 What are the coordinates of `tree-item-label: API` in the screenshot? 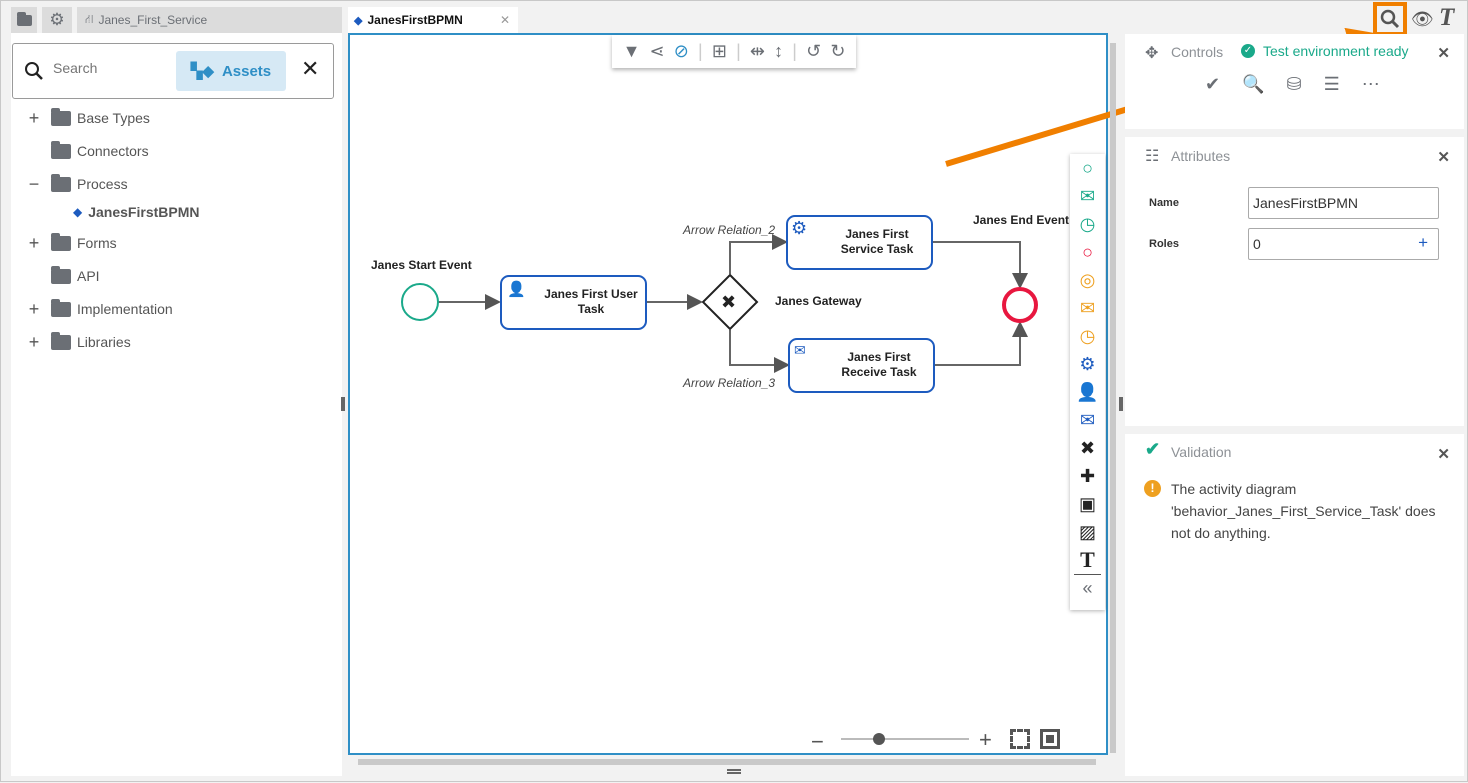 It's located at (88, 276).